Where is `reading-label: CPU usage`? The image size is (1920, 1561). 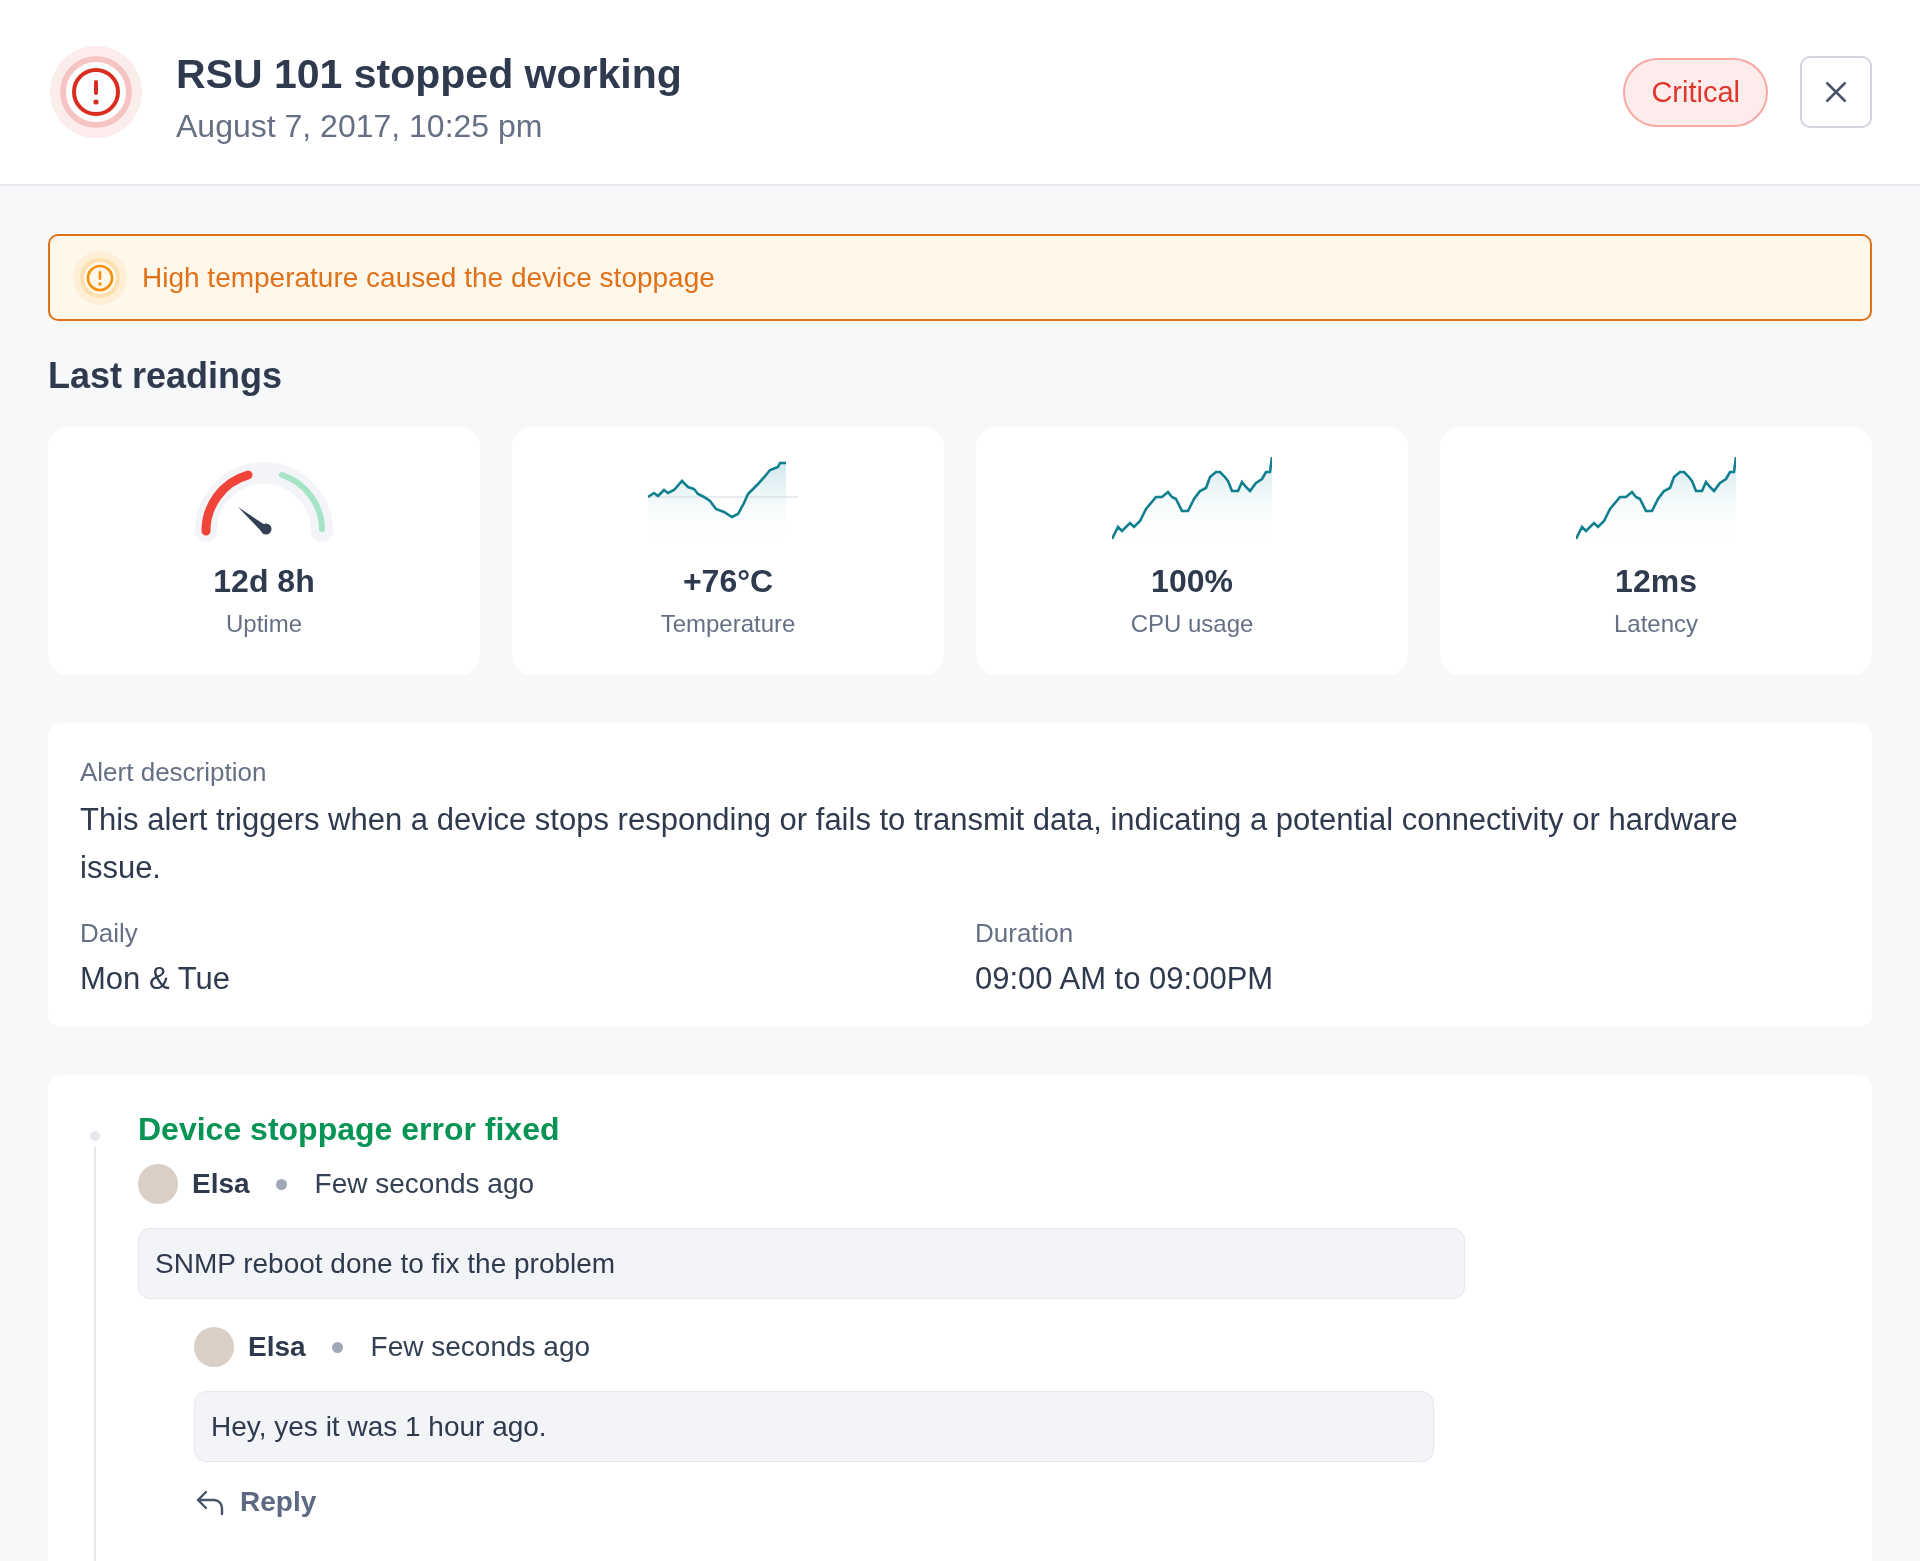 reading-label: CPU usage is located at coordinates (1192, 624).